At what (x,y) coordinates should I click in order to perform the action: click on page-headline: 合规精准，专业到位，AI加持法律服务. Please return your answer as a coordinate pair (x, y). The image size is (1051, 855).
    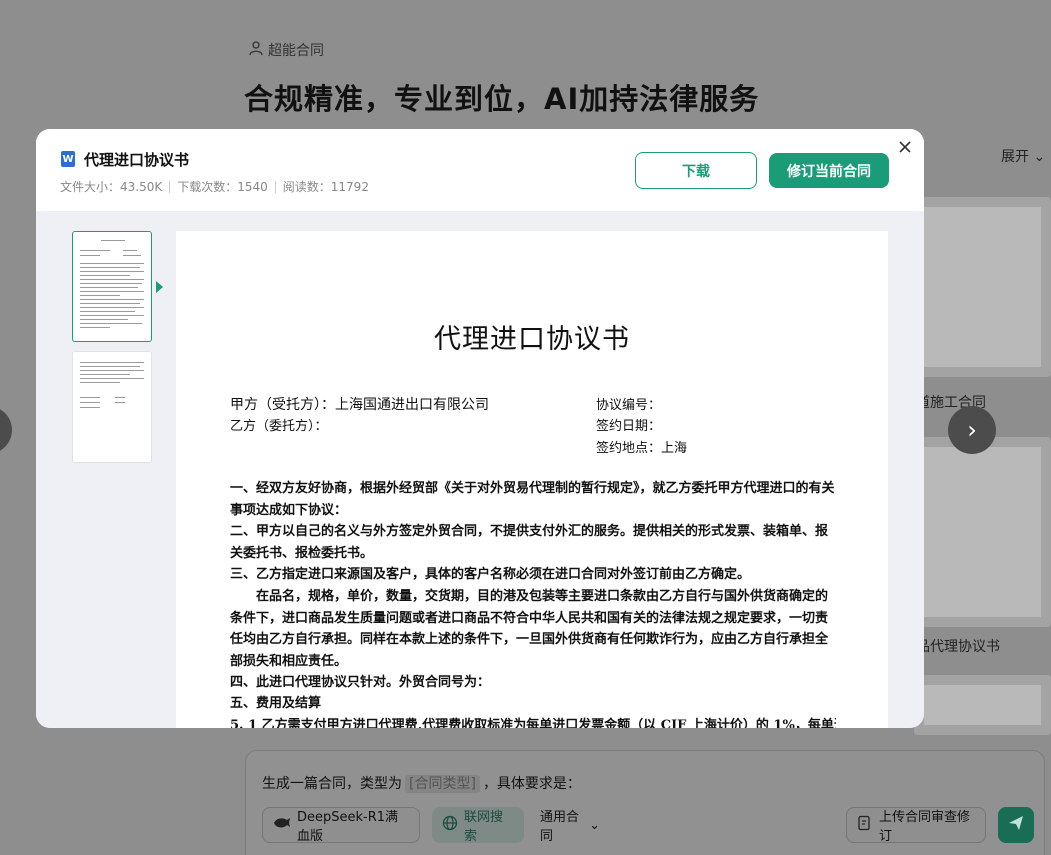
    Looking at the image, I should click on (502, 99).